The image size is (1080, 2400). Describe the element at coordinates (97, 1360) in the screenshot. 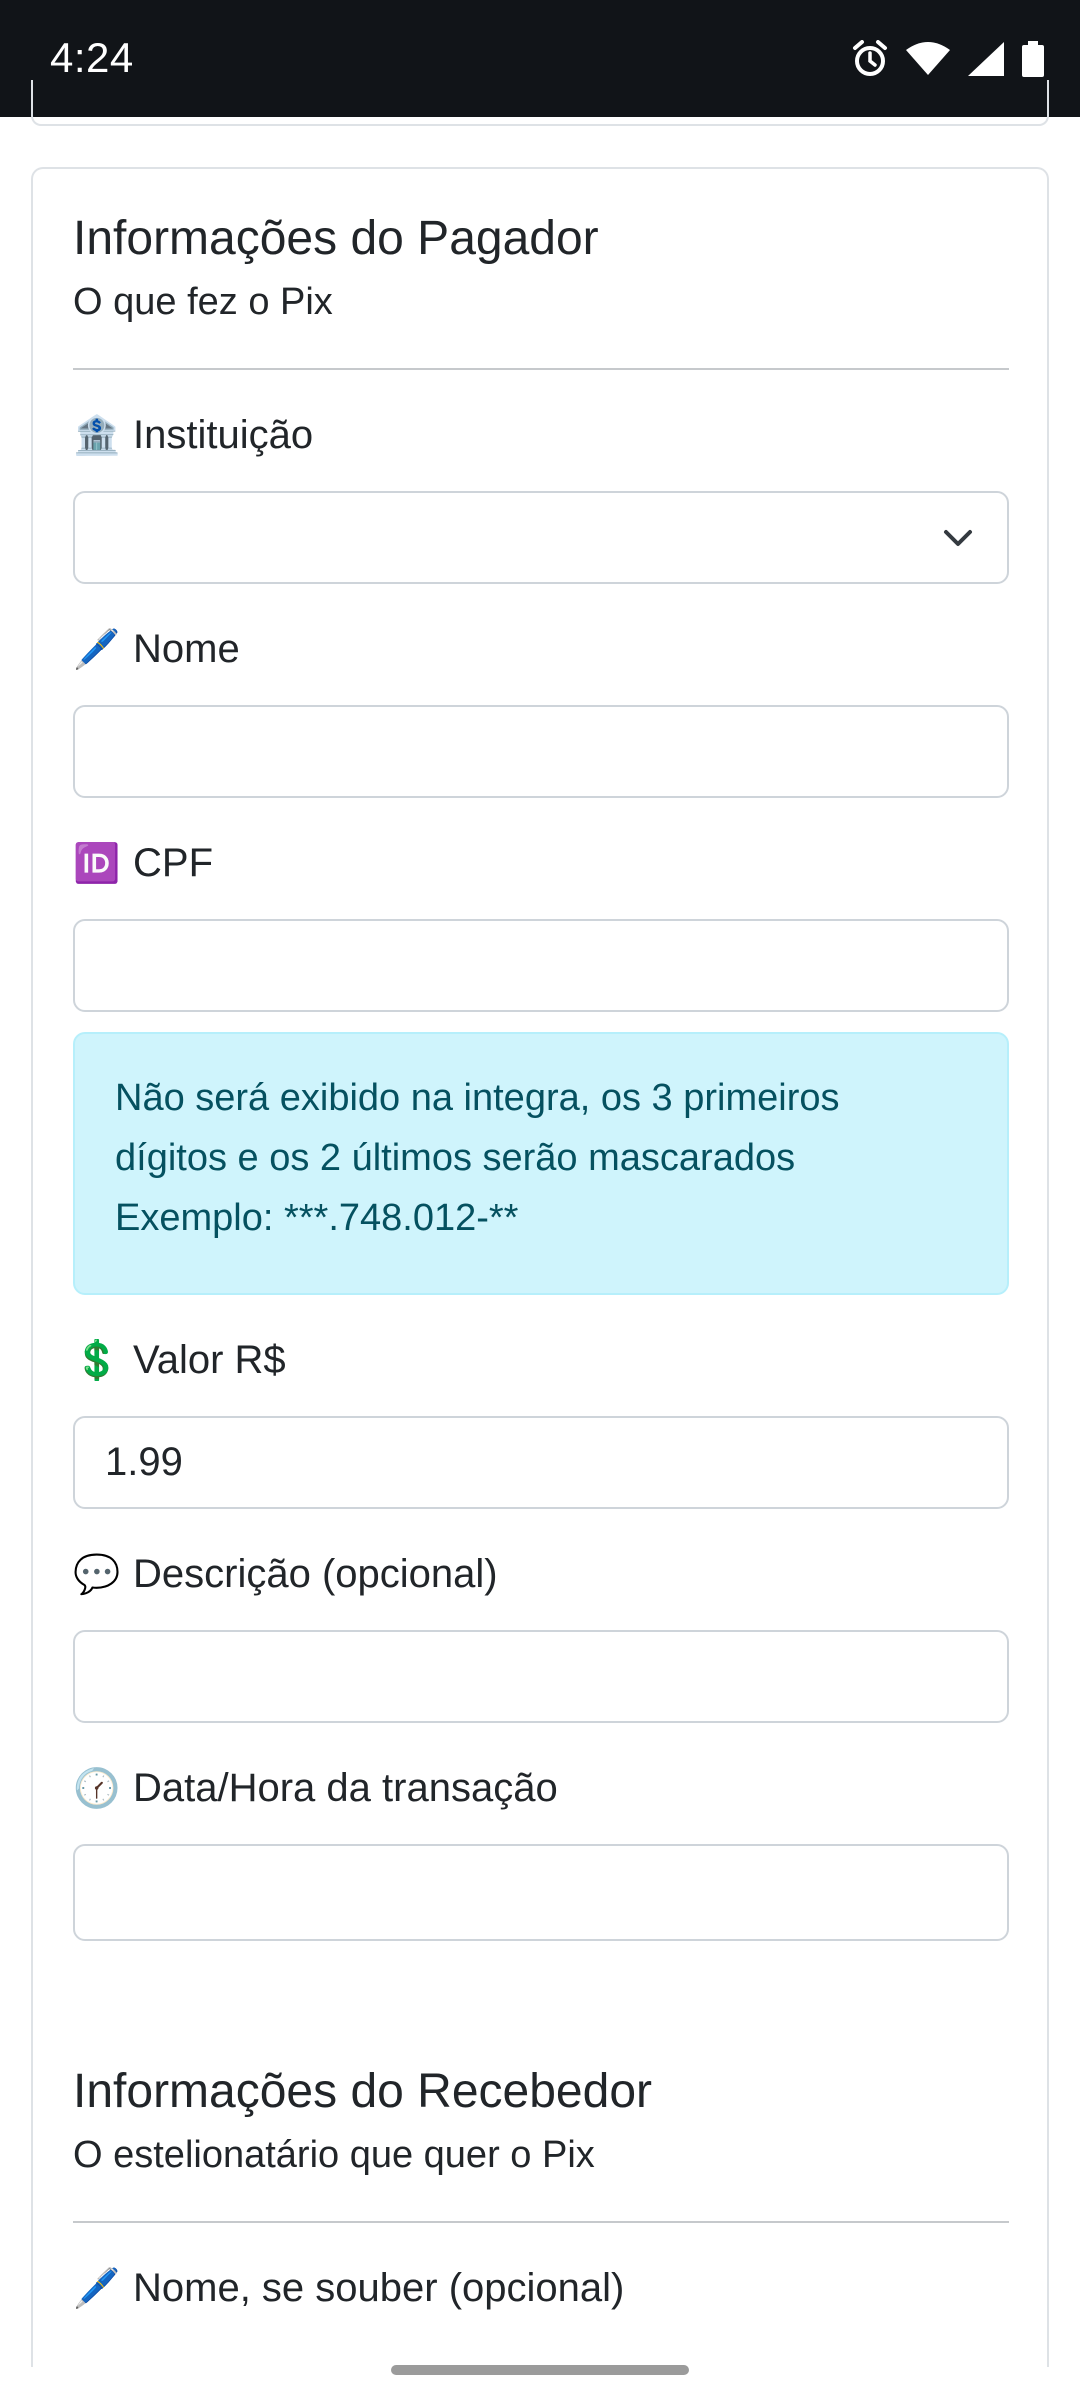

I see `dollar-icon: 💲` at that location.